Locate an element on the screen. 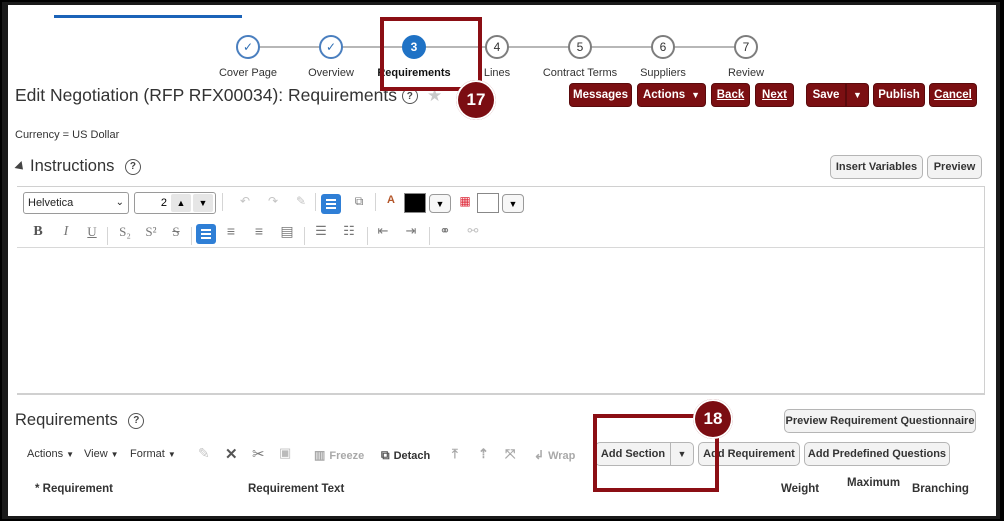 This screenshot has height=521, width=1004. subscript-icon: S₂ is located at coordinates (125, 232).